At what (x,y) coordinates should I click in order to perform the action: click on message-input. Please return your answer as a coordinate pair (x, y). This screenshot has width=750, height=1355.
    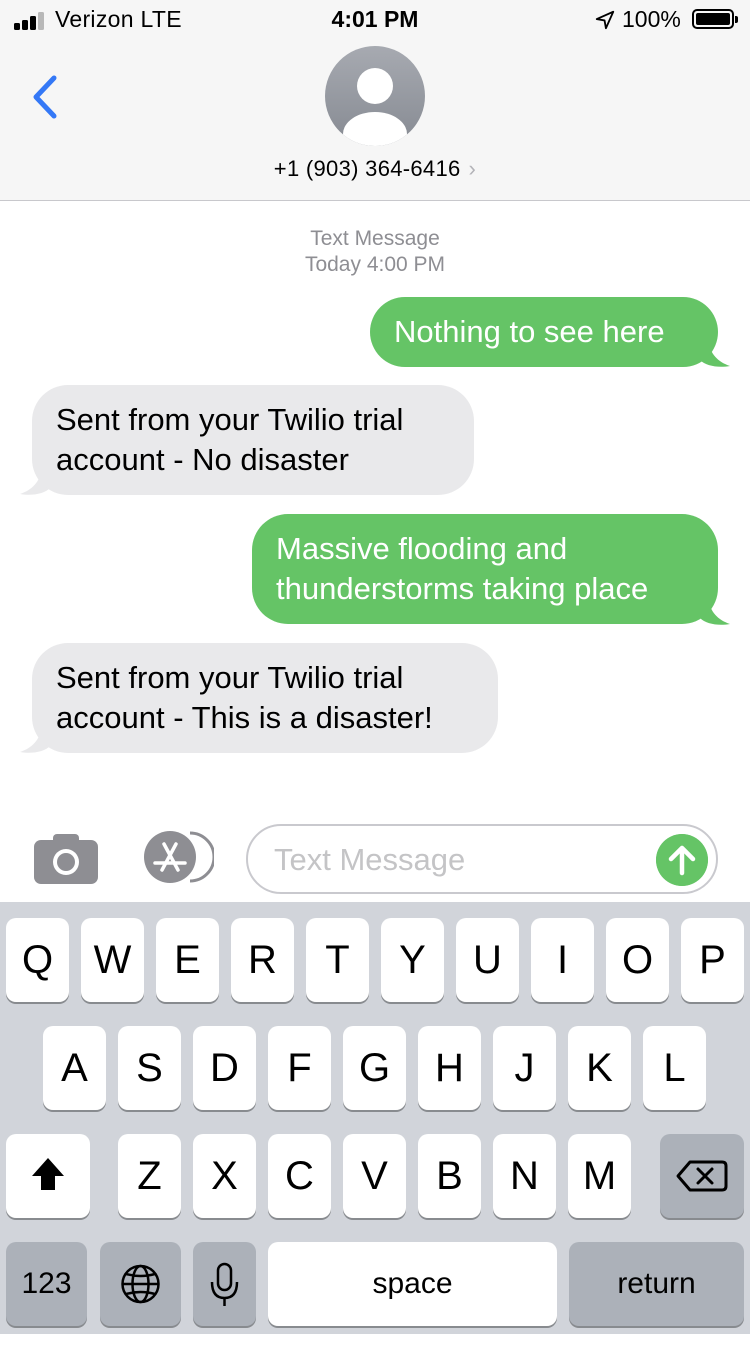
    Looking at the image, I should click on (482, 859).